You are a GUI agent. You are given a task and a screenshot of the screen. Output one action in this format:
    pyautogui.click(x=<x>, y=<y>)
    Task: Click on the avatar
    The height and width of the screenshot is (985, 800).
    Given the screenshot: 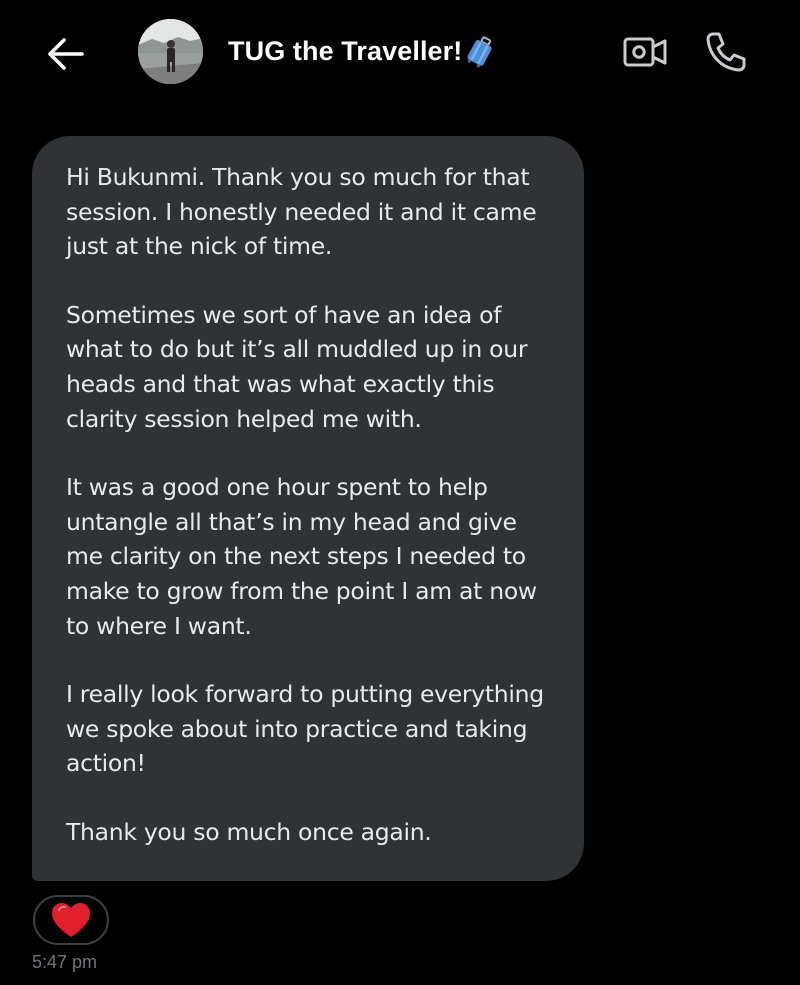 What is the action you would take?
    pyautogui.click(x=170, y=51)
    